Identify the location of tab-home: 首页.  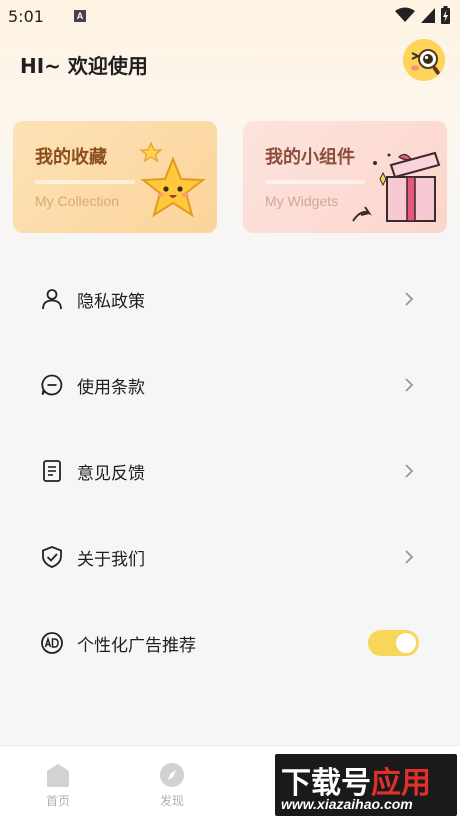
(58, 785).